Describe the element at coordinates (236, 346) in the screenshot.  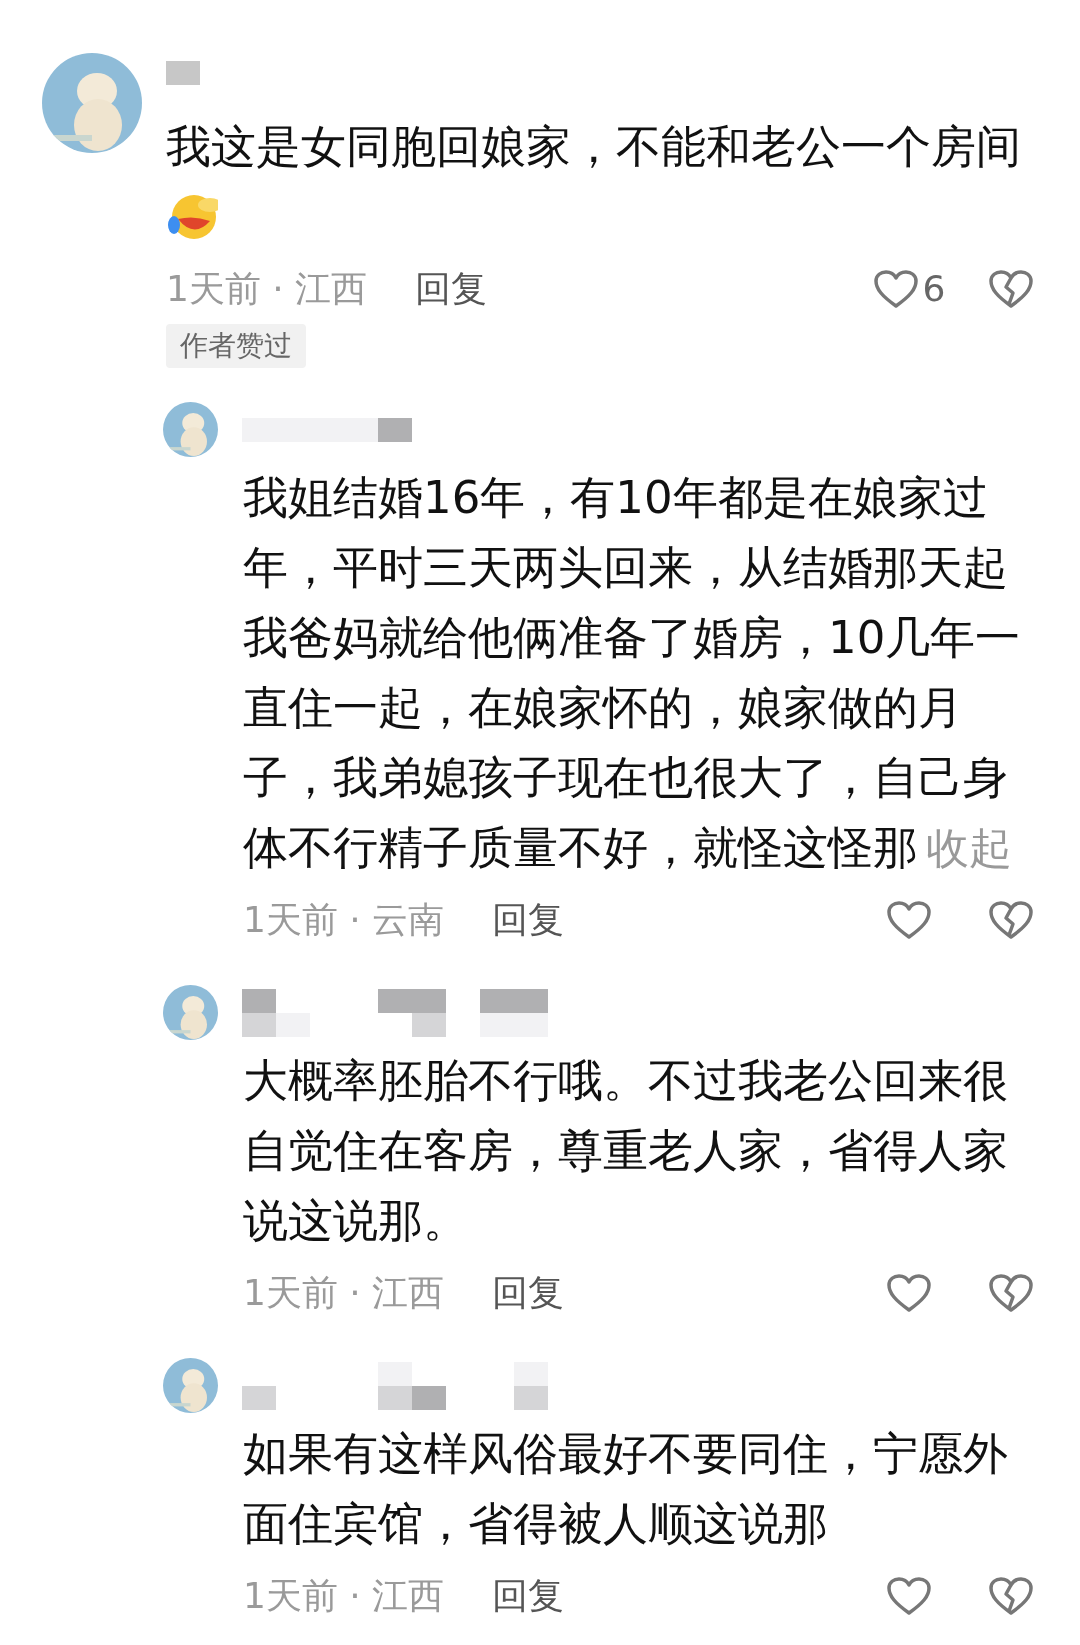
I see `author-liked-tag: 作者赞过` at that location.